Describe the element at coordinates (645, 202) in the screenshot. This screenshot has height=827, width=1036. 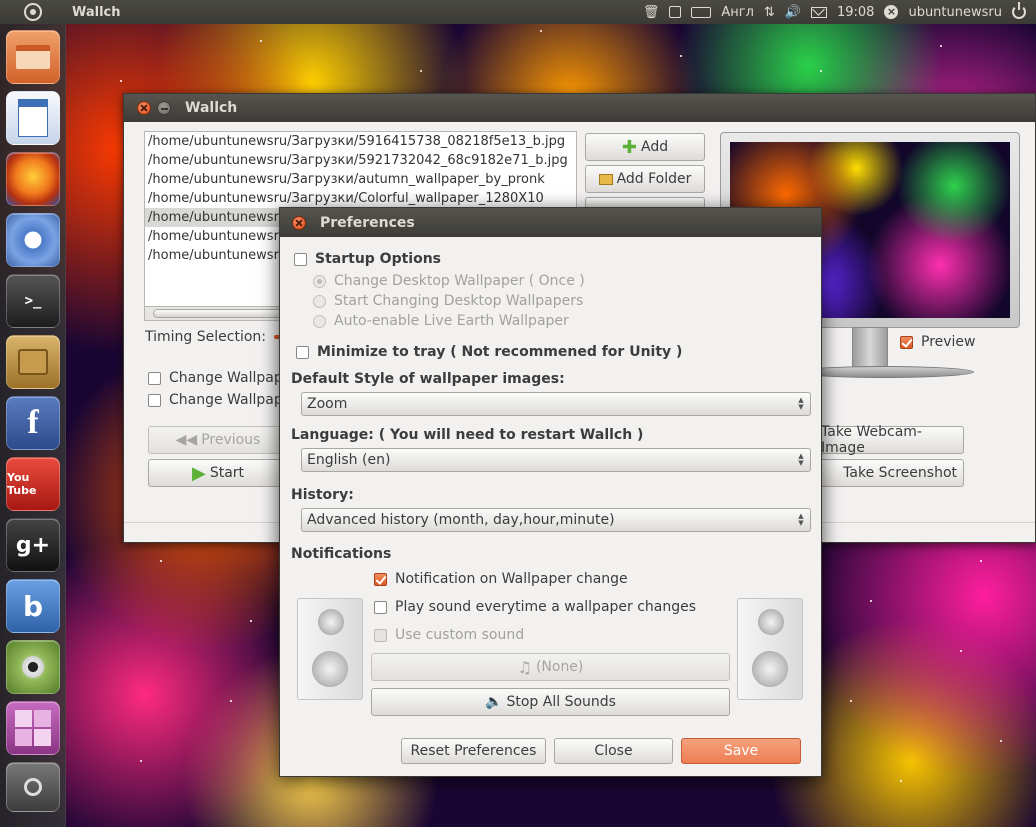
I see `remove-button` at that location.